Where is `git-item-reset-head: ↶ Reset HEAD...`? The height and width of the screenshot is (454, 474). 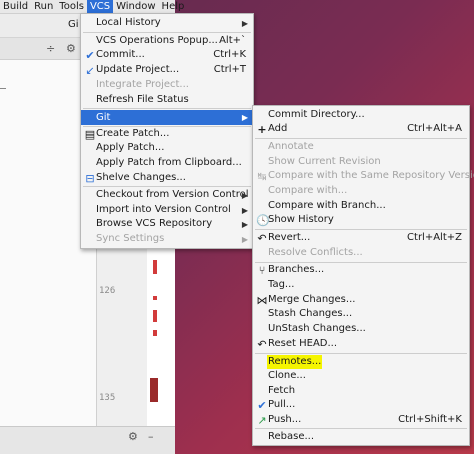 git-item-reset-head: ↶ Reset HEAD... is located at coordinates (361, 344).